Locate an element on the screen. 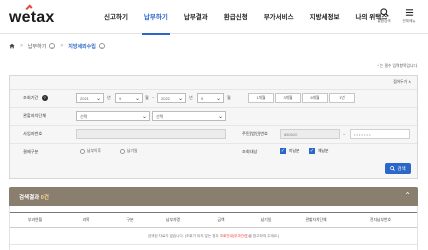 This screenshot has height=250, width=428. to-month-select: 9 ⌄ is located at coordinates (210, 98).